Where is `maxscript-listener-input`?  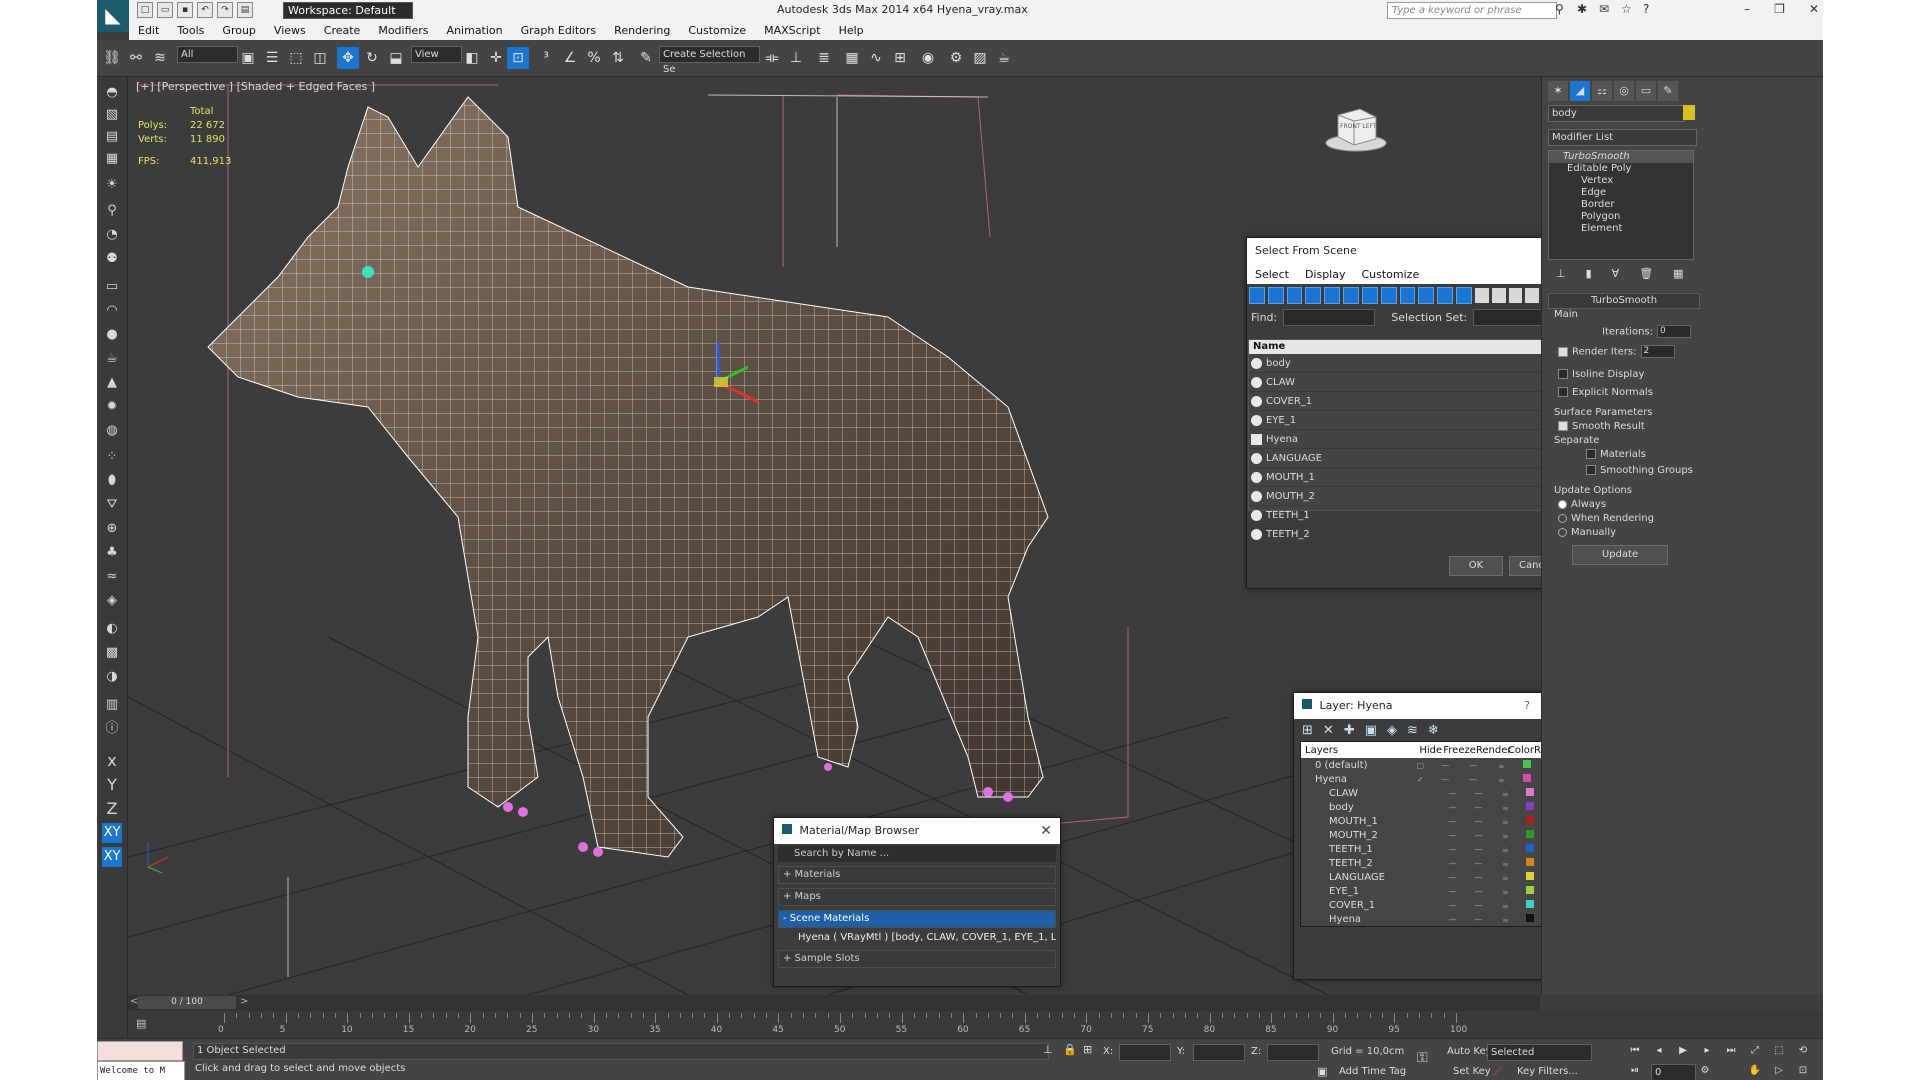
maxscript-listener-input is located at coordinates (140, 1051).